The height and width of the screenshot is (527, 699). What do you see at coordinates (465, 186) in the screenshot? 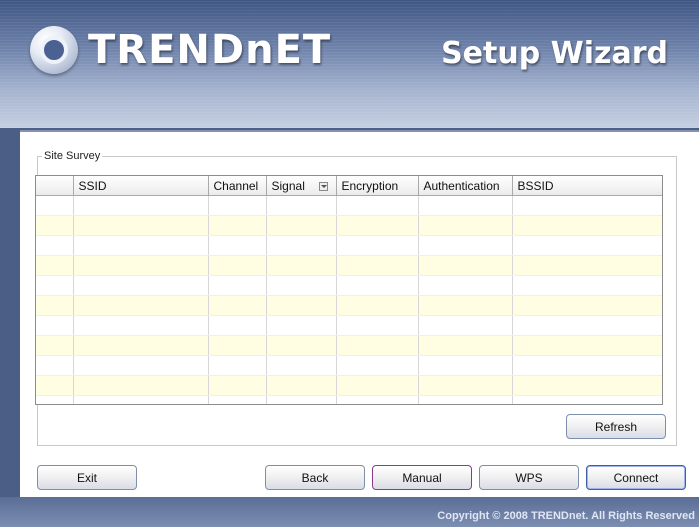
I see `column-header-authentication: Authentication` at bounding box center [465, 186].